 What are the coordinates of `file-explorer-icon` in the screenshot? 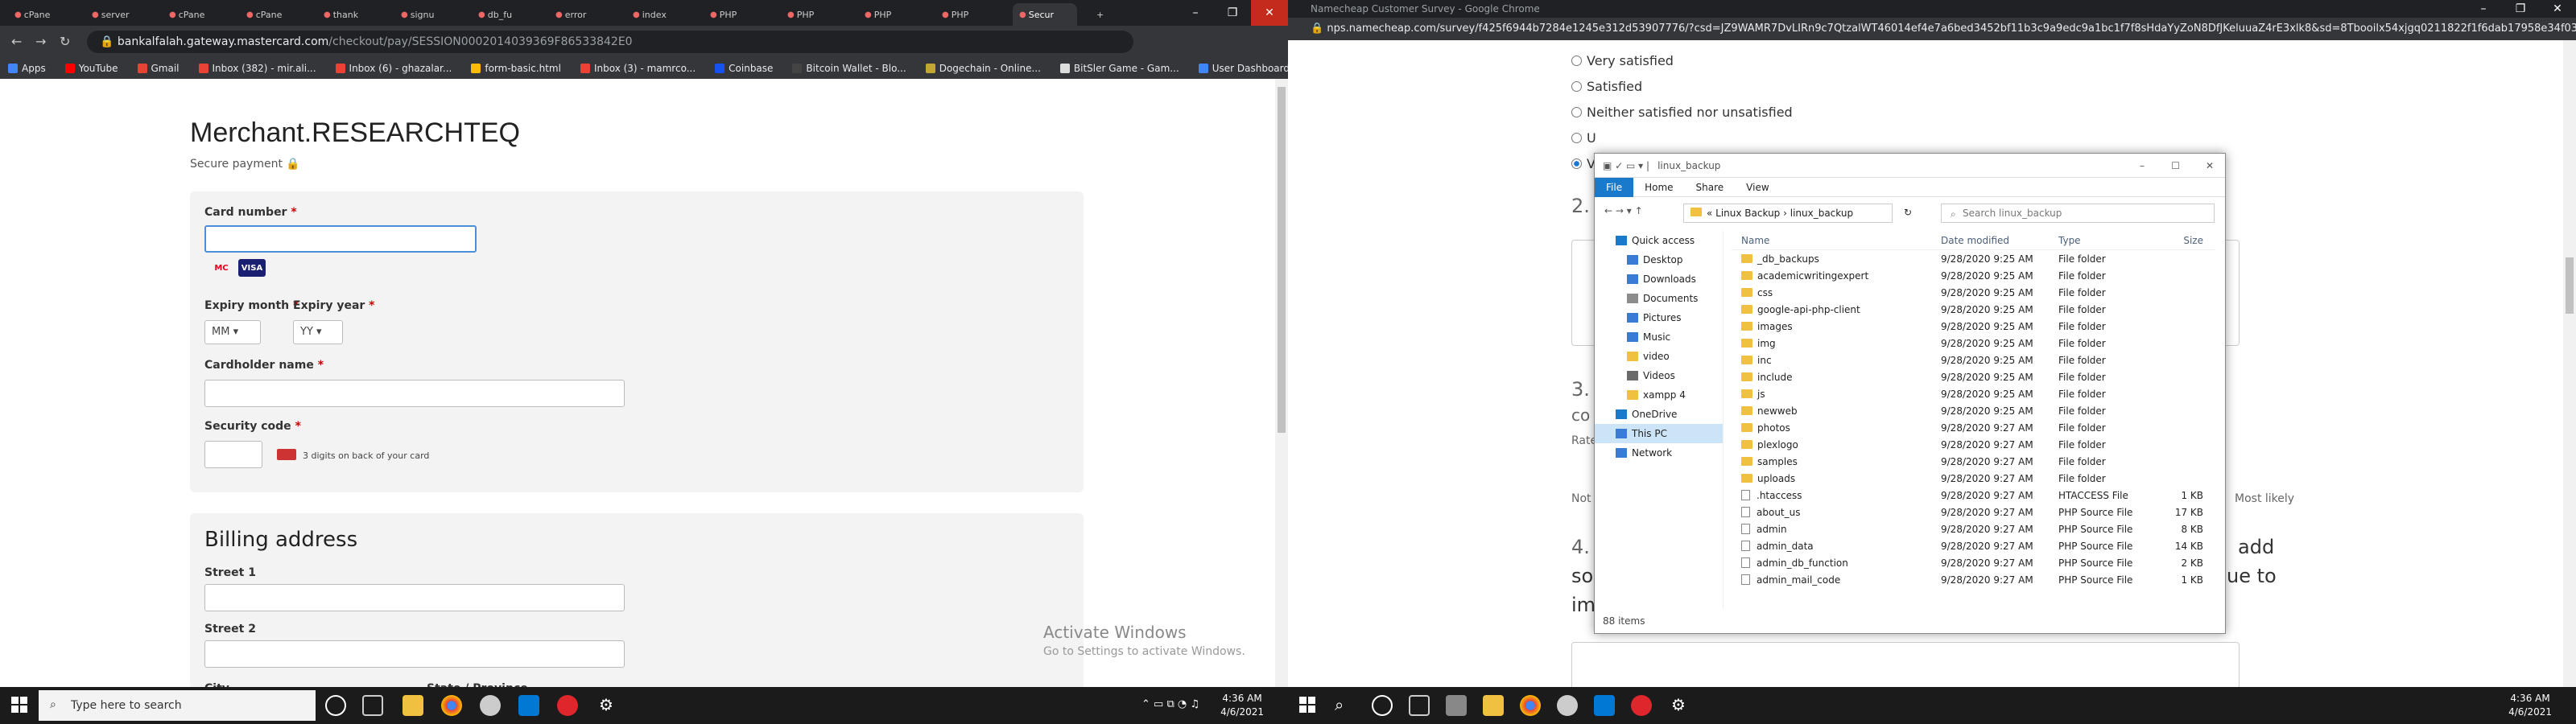 It's located at (412, 705).